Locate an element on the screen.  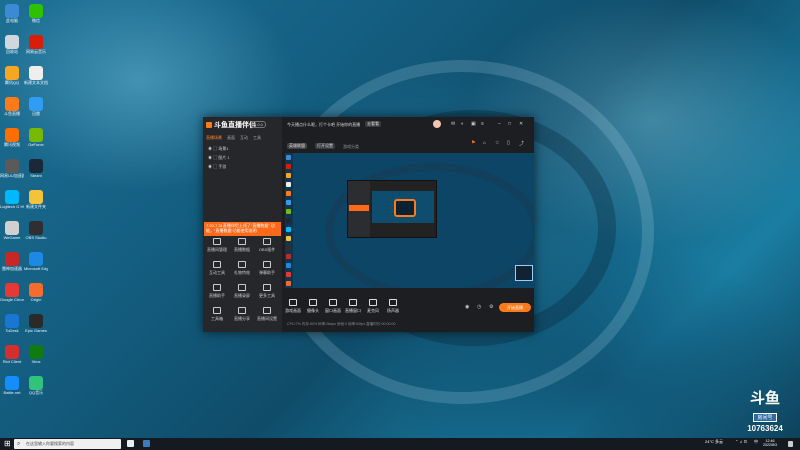
maximize-button: □ is located at coordinates (509, 124).